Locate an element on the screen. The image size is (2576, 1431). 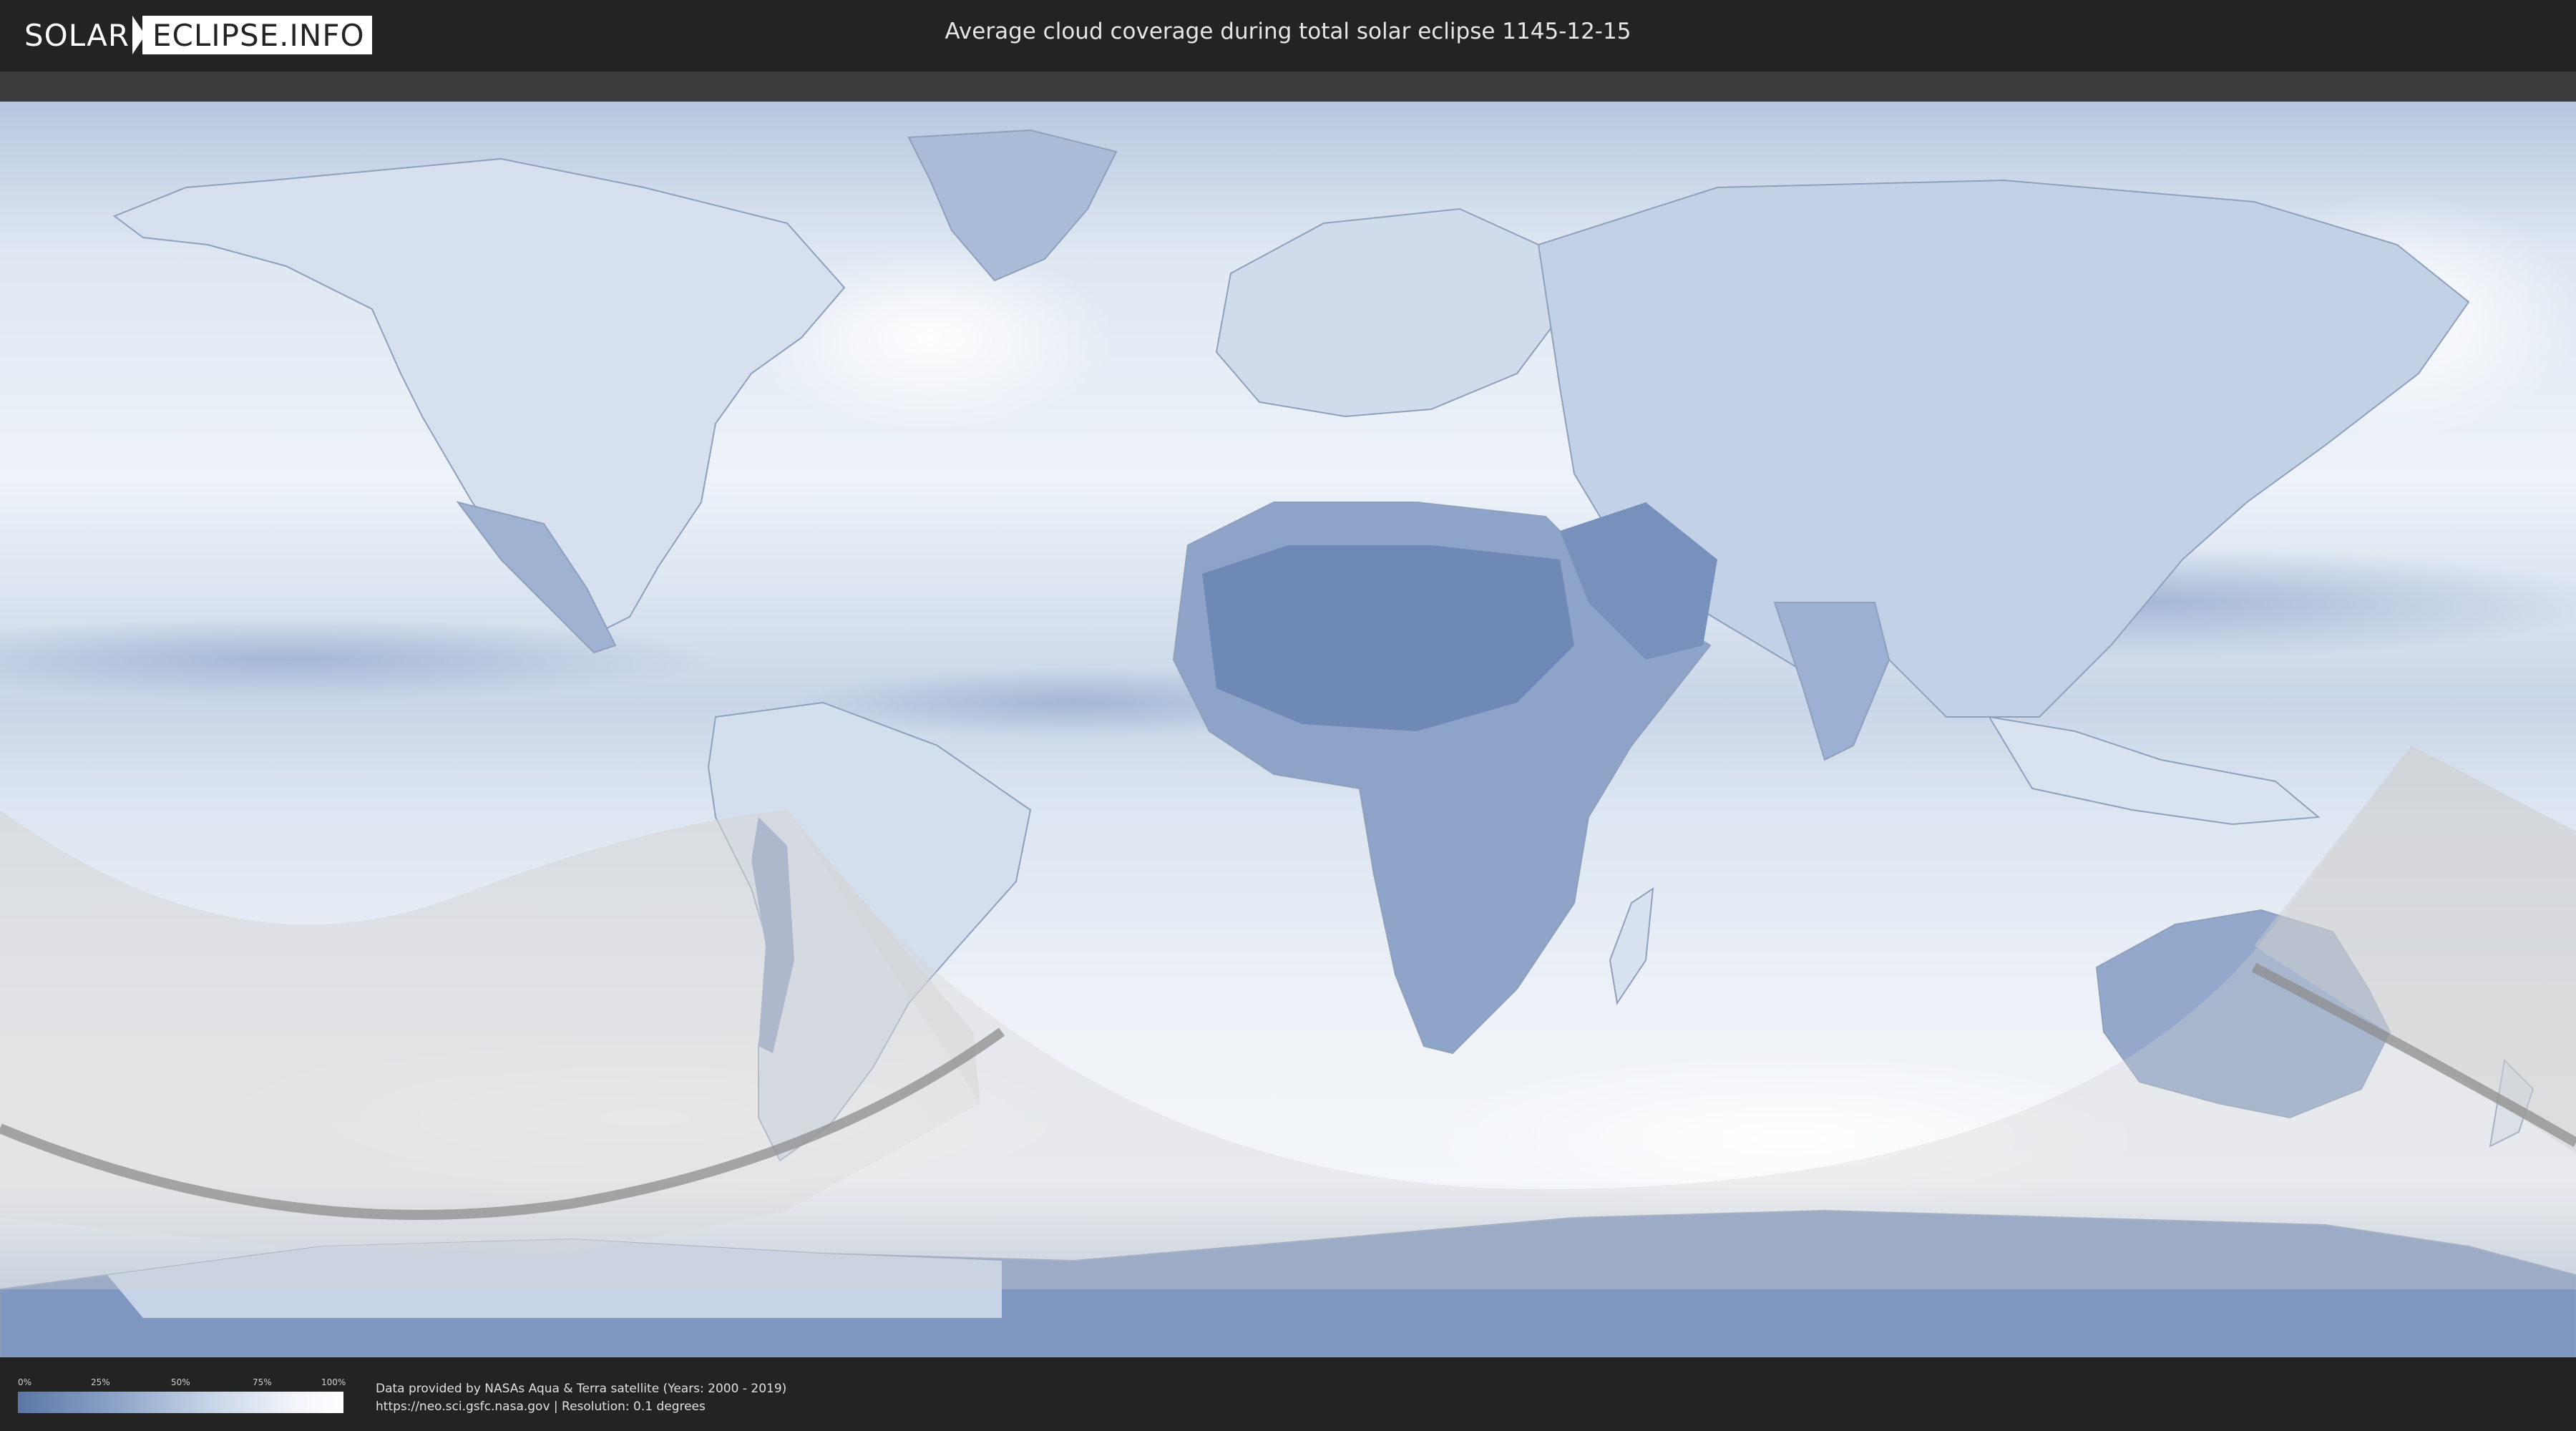
legend-color-bar is located at coordinates (180, 1403).